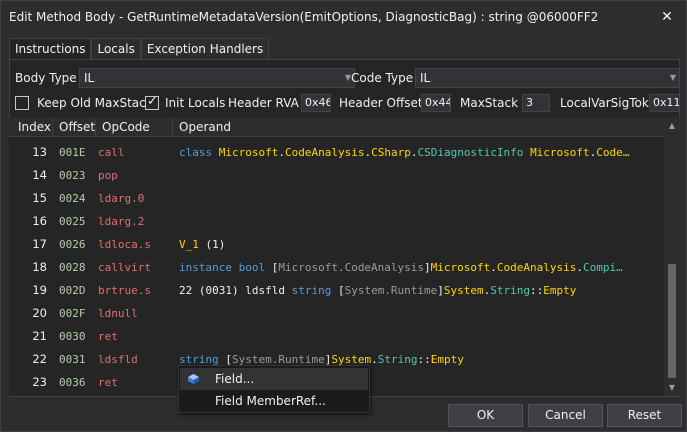  What do you see at coordinates (217, 78) in the screenshot?
I see `body-type-select: IL ▼` at bounding box center [217, 78].